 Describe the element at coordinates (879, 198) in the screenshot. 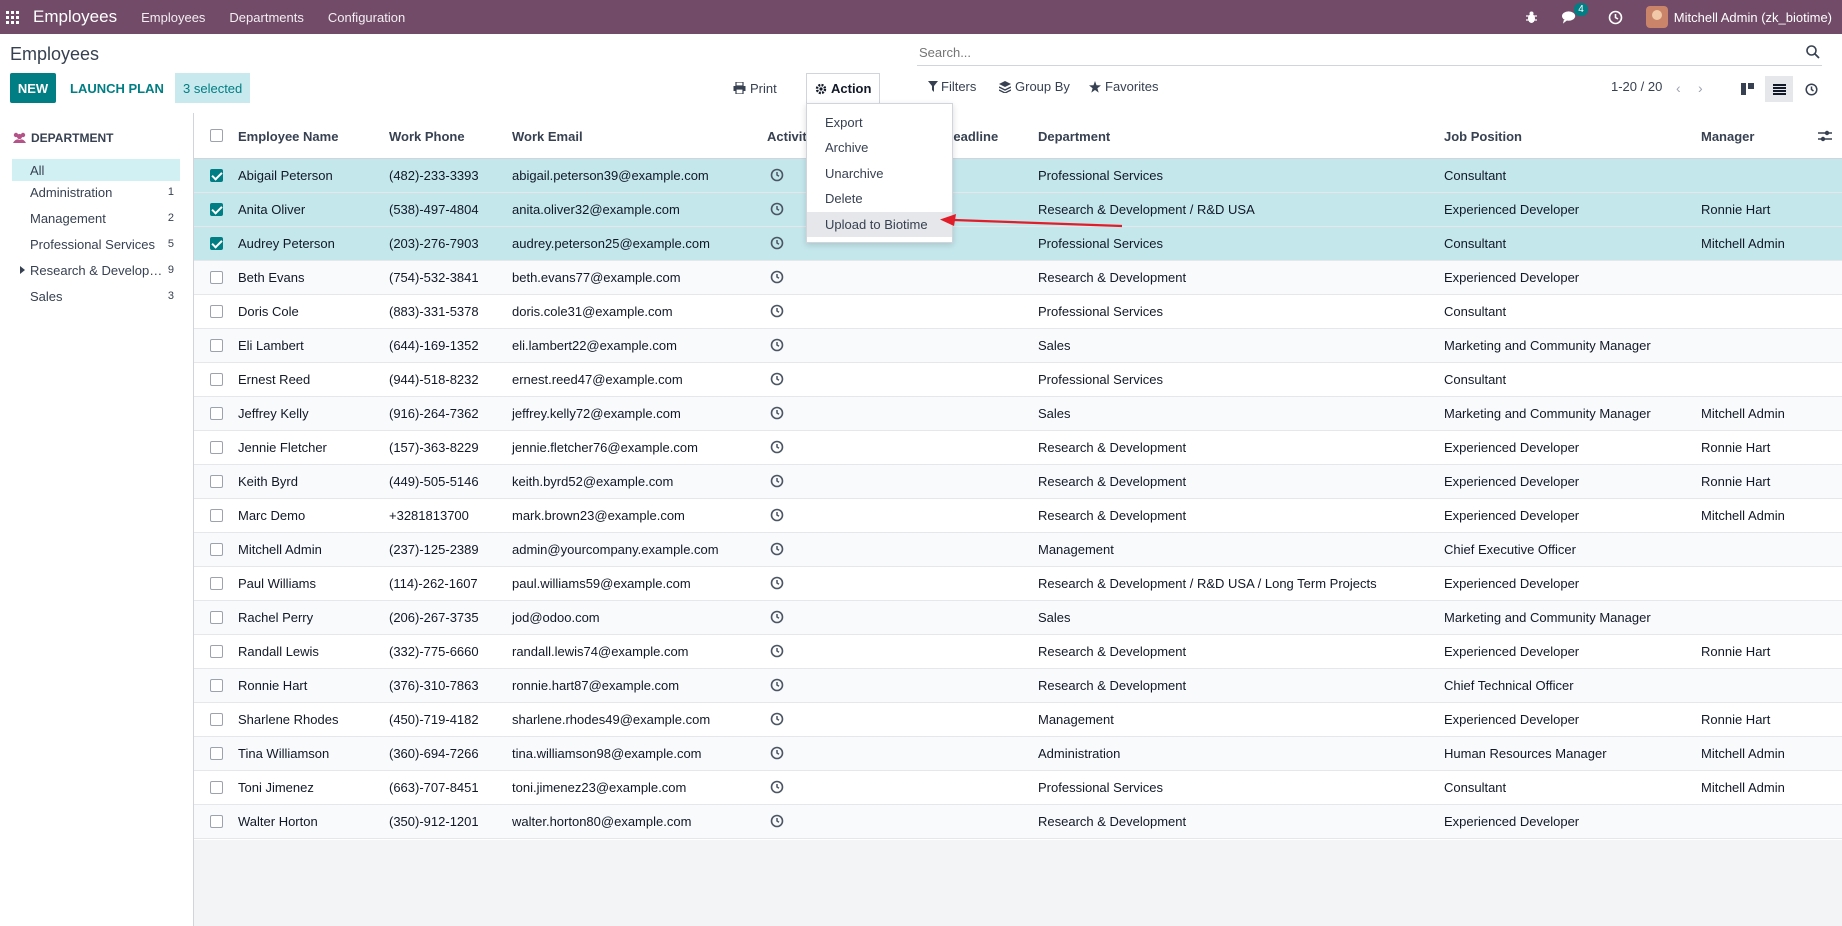

I see `menu-item-delete: Delete` at that location.